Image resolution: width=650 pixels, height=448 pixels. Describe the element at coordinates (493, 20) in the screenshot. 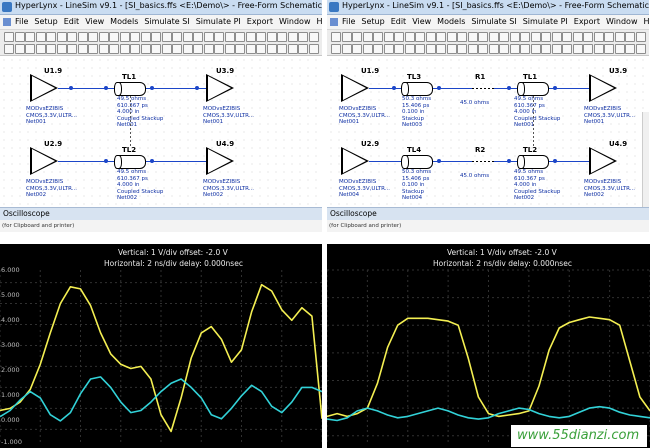

I see `menu-simulate-si: Simulate SI` at that location.